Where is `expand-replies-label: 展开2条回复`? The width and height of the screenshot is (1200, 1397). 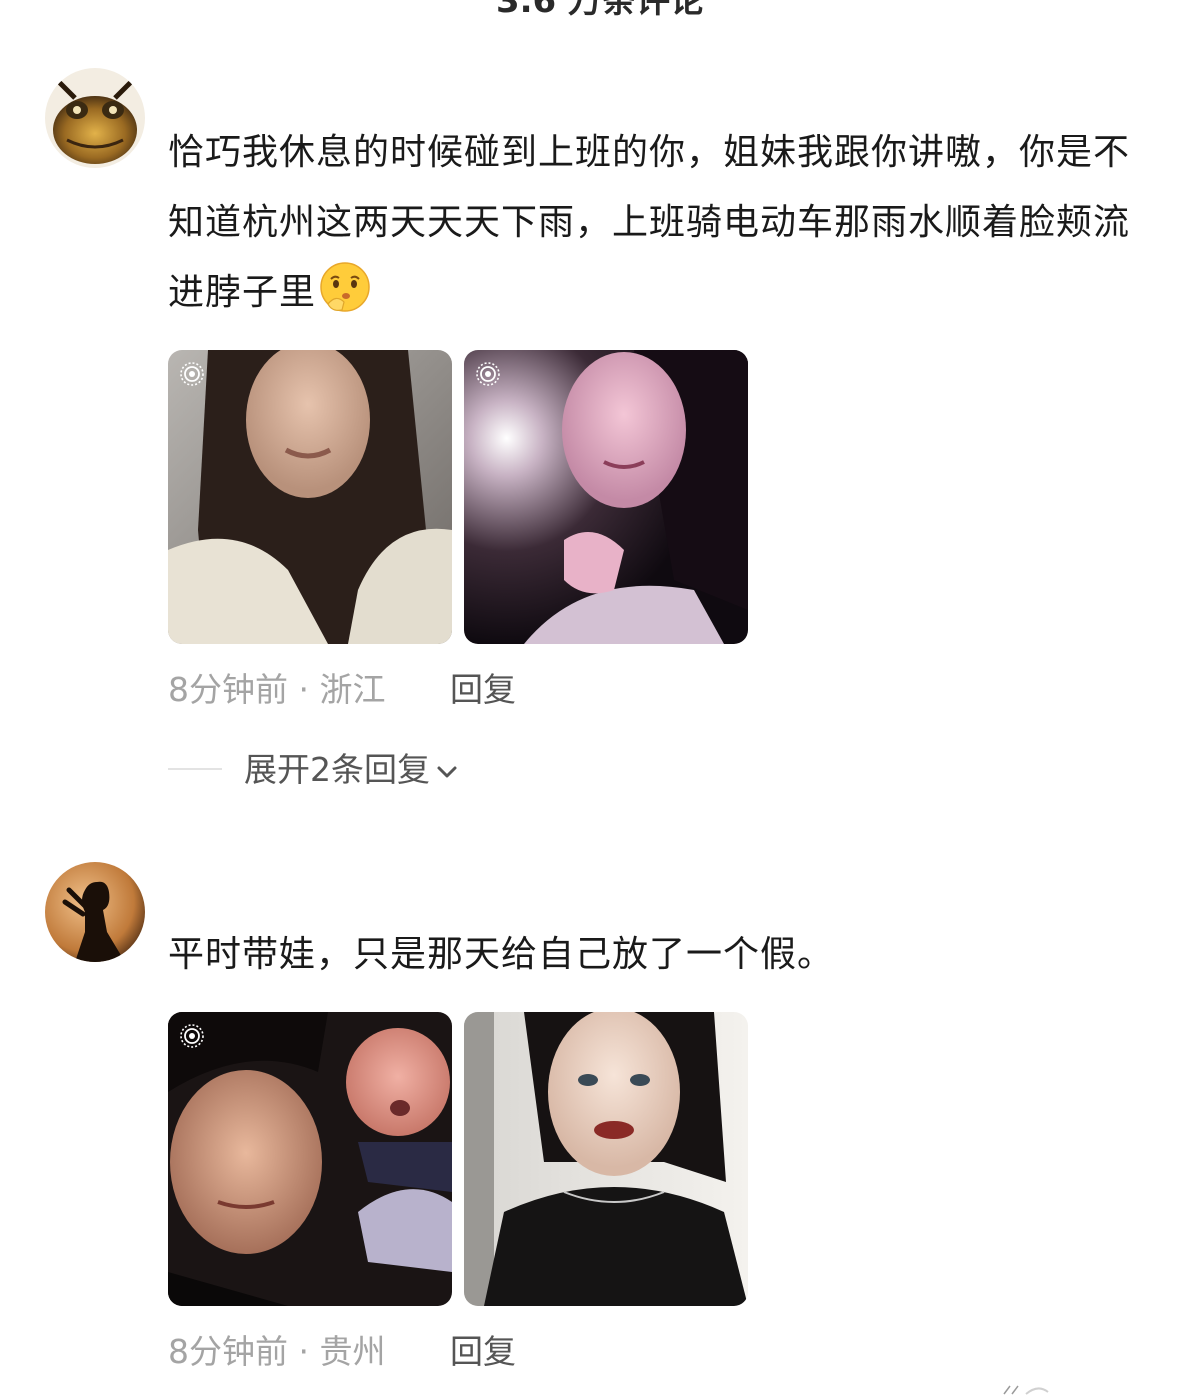
expand-replies-label: 展开2条回复 is located at coordinates (337, 769).